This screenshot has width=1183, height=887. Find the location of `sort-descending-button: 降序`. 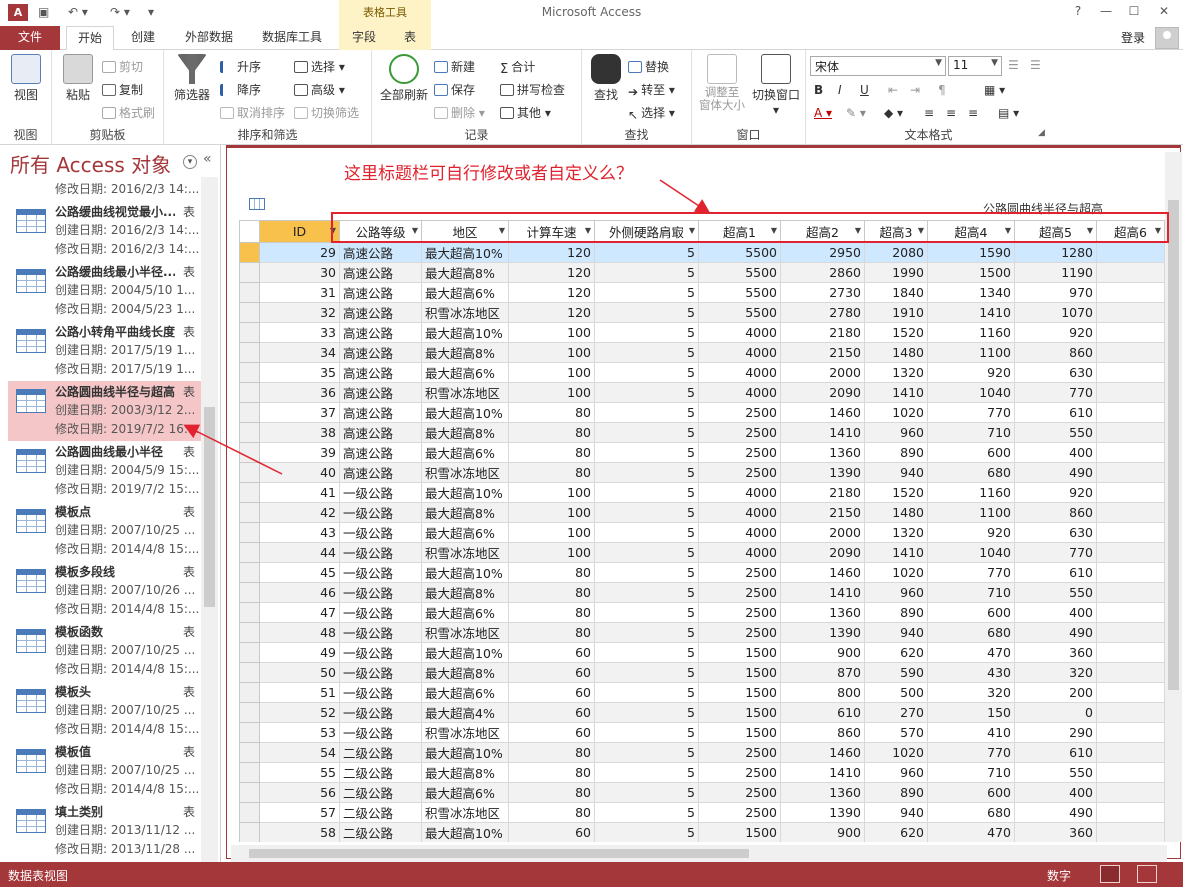

sort-descending-button: 降序 is located at coordinates (240, 89).